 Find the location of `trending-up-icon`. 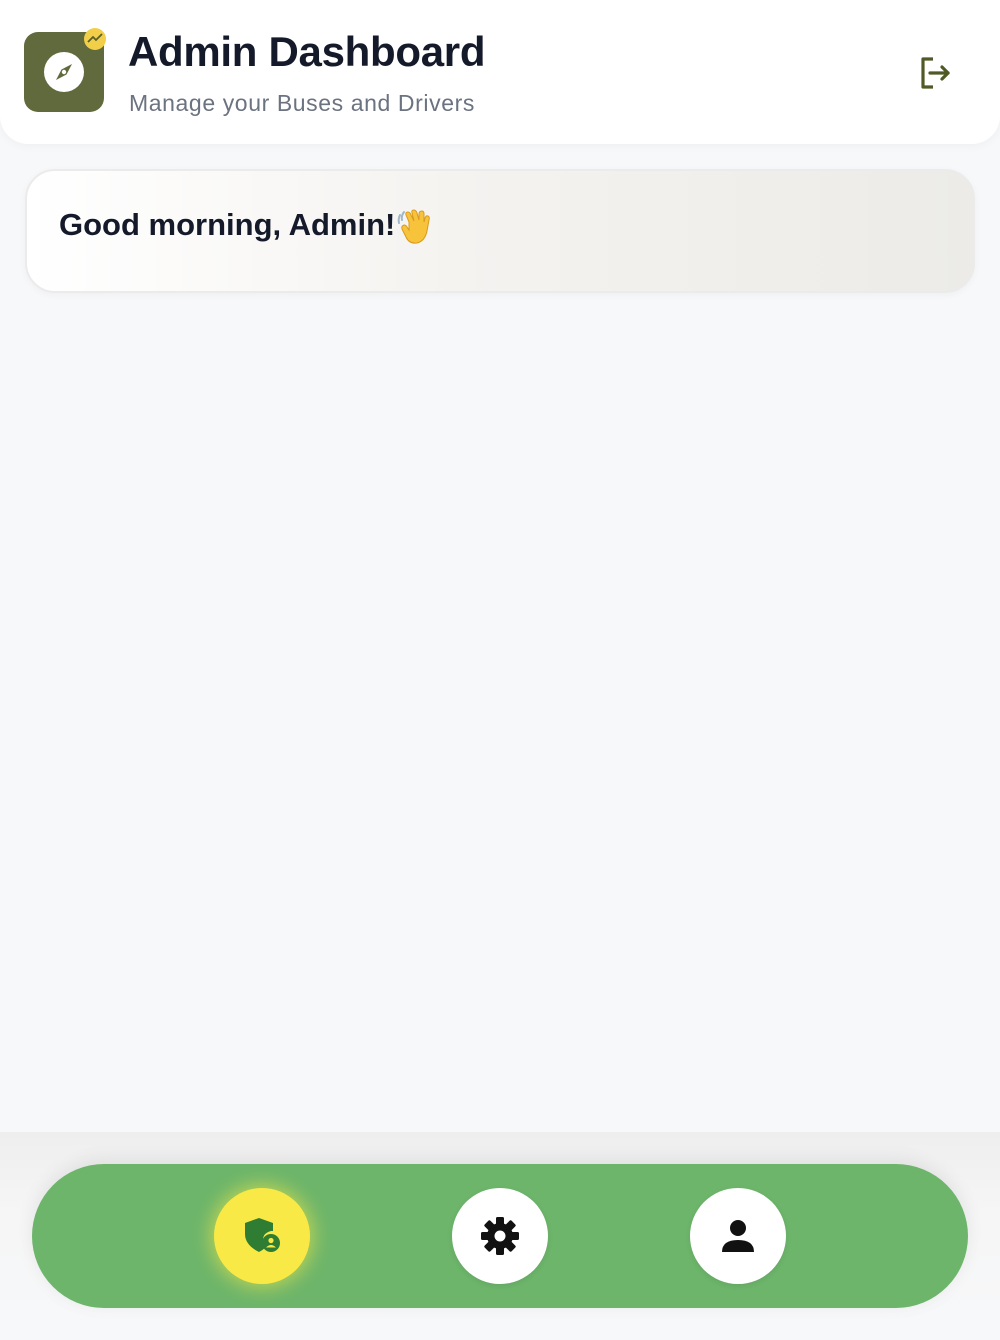

trending-up-icon is located at coordinates (95, 39).